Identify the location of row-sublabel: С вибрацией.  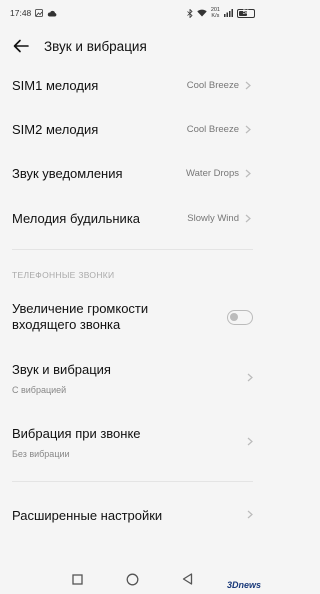
(39, 389).